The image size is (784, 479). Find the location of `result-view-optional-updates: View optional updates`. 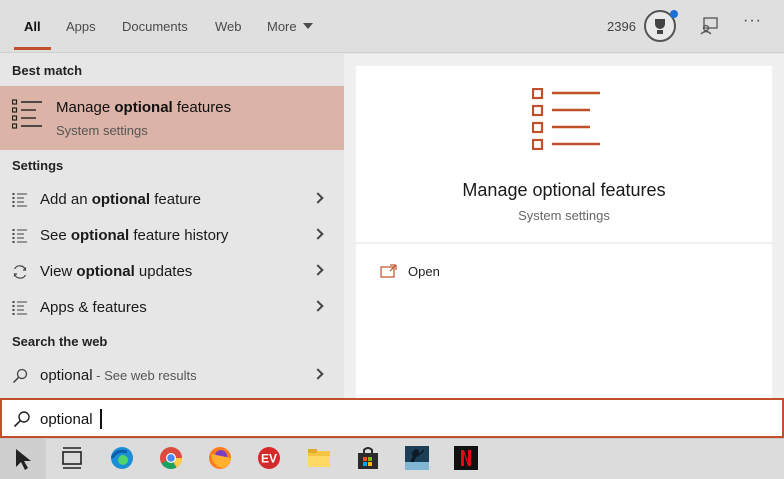

result-view-optional-updates: View optional updates is located at coordinates (172, 272).